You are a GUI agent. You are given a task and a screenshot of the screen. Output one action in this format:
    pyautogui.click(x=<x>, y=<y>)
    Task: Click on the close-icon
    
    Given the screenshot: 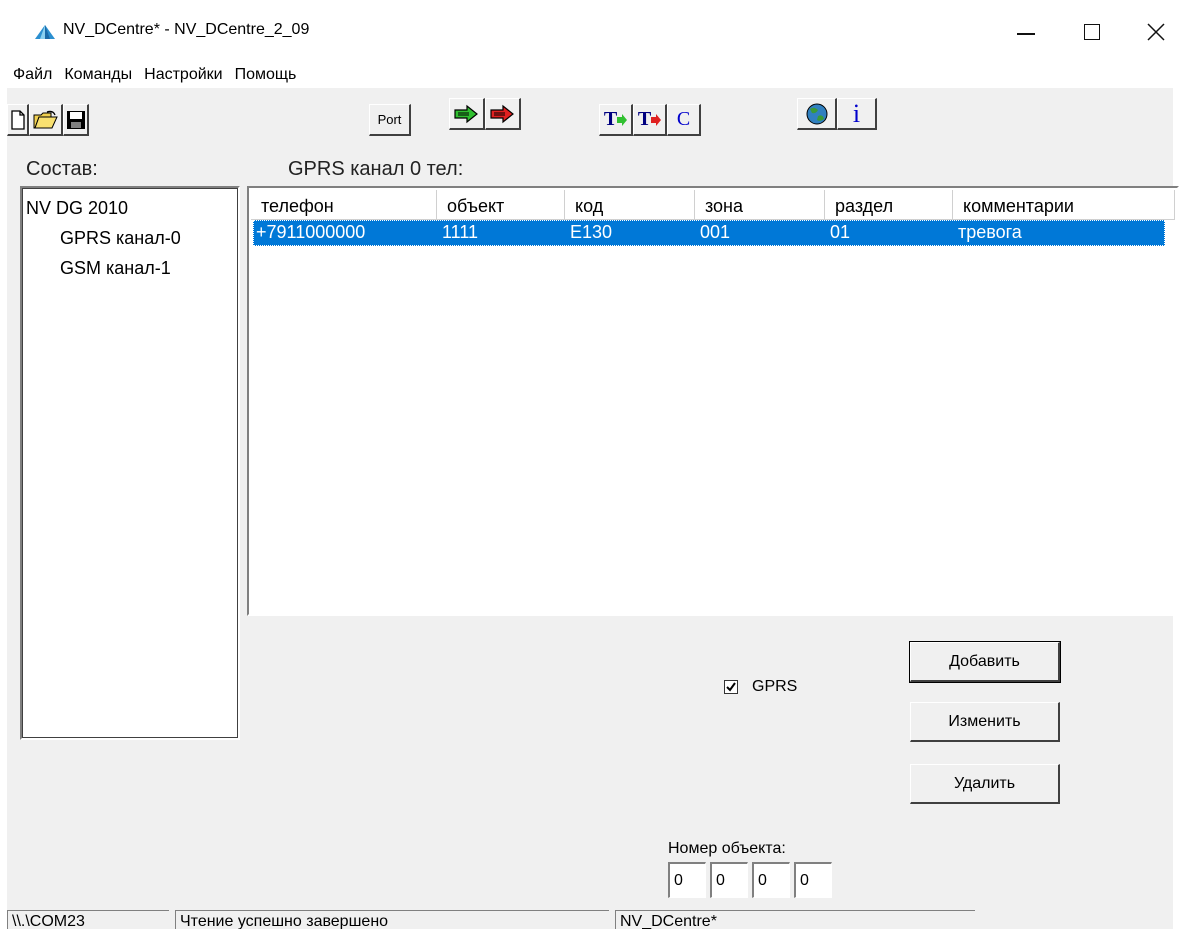 What is the action you would take?
    pyautogui.click(x=1156, y=32)
    